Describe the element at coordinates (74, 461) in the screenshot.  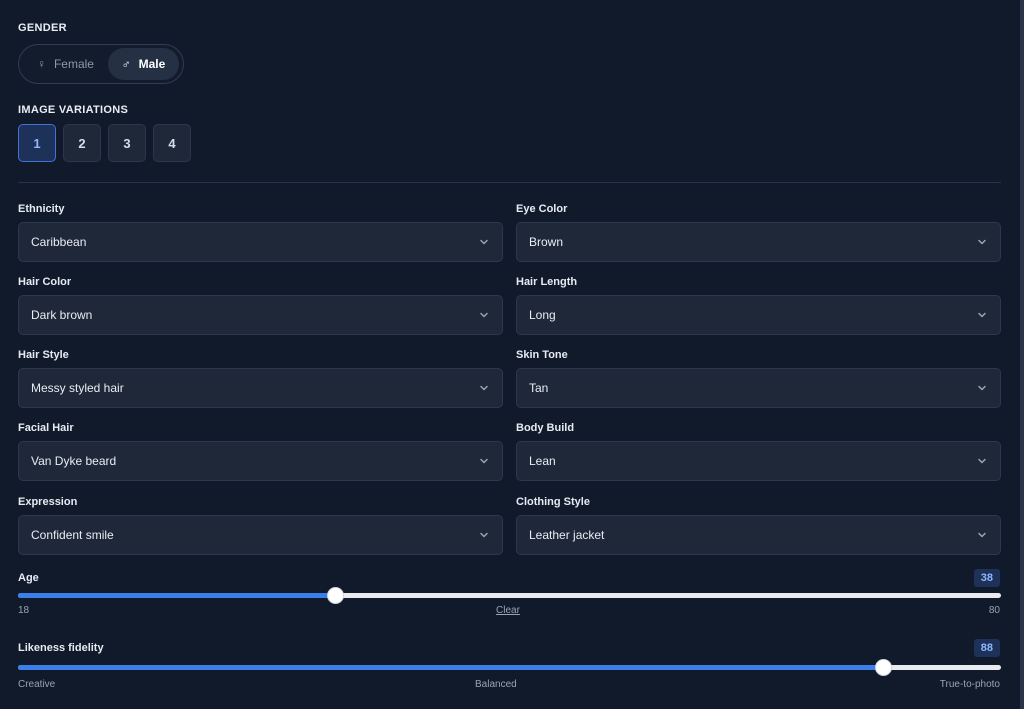
I see `facial-hair-value: Van Dyke beard` at that location.